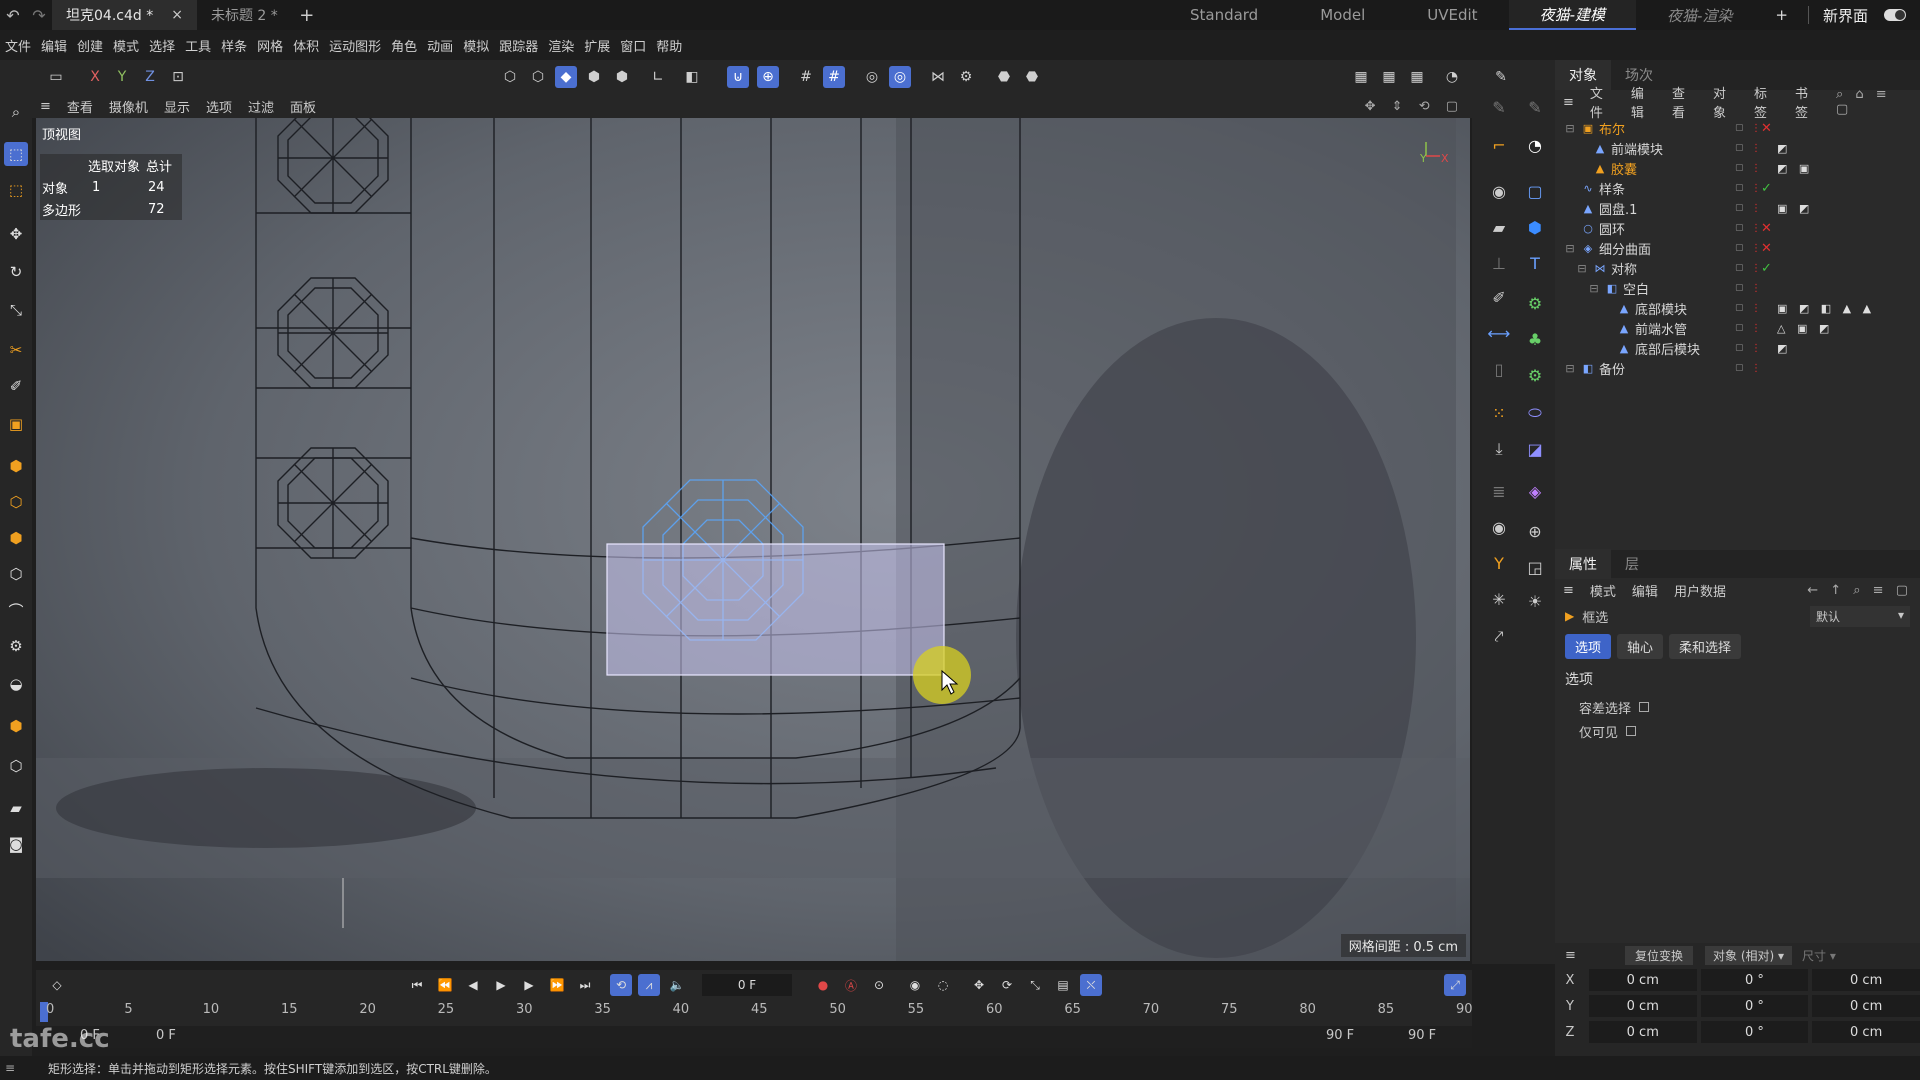 The image size is (1920, 1080). I want to click on tab-layers: 层, so click(1632, 564).